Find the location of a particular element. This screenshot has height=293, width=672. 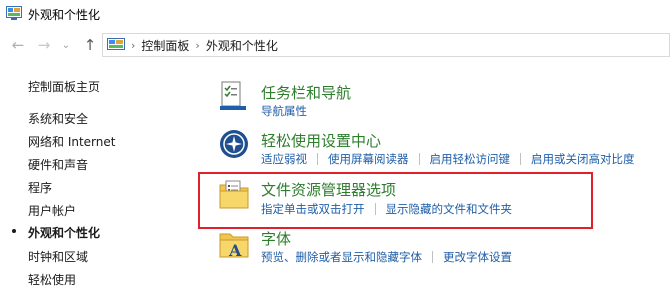

sidebar-item-appearance: 外观和个性化 is located at coordinates (64, 233).